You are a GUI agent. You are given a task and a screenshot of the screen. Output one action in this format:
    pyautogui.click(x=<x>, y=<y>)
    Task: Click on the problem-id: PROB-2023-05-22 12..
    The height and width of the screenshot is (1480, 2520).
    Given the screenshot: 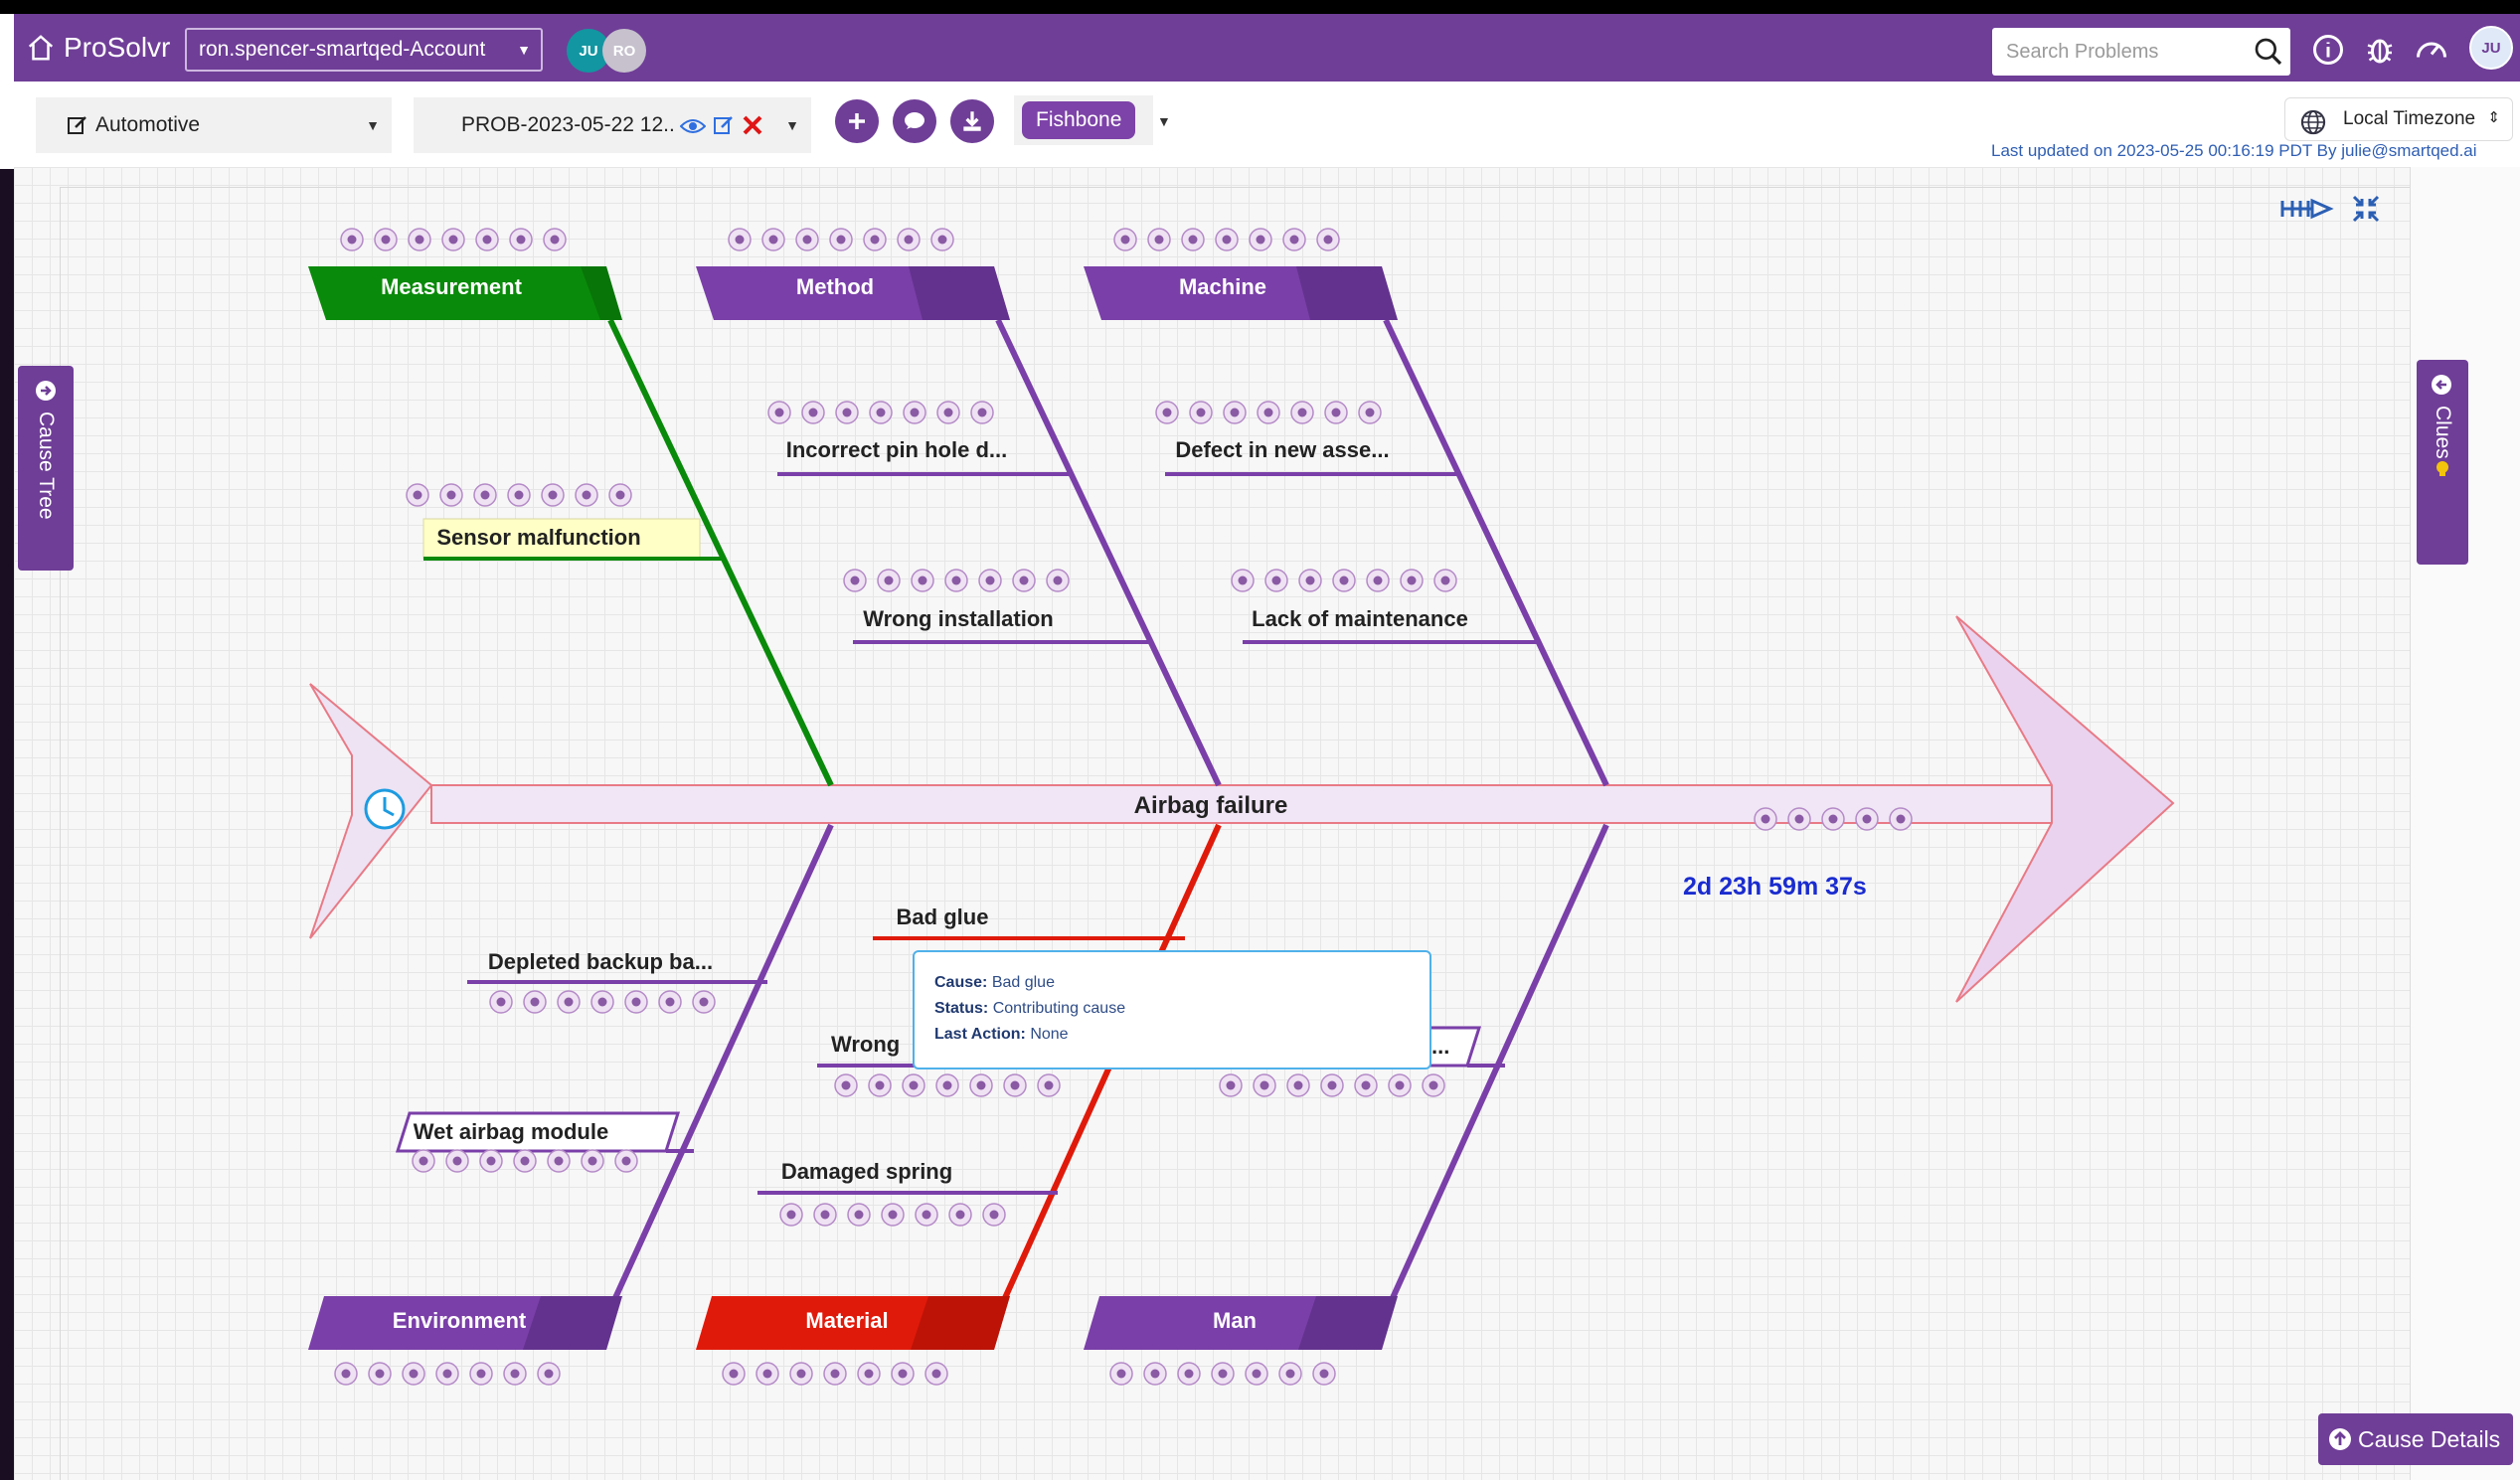 What is the action you would take?
    pyautogui.click(x=568, y=125)
    